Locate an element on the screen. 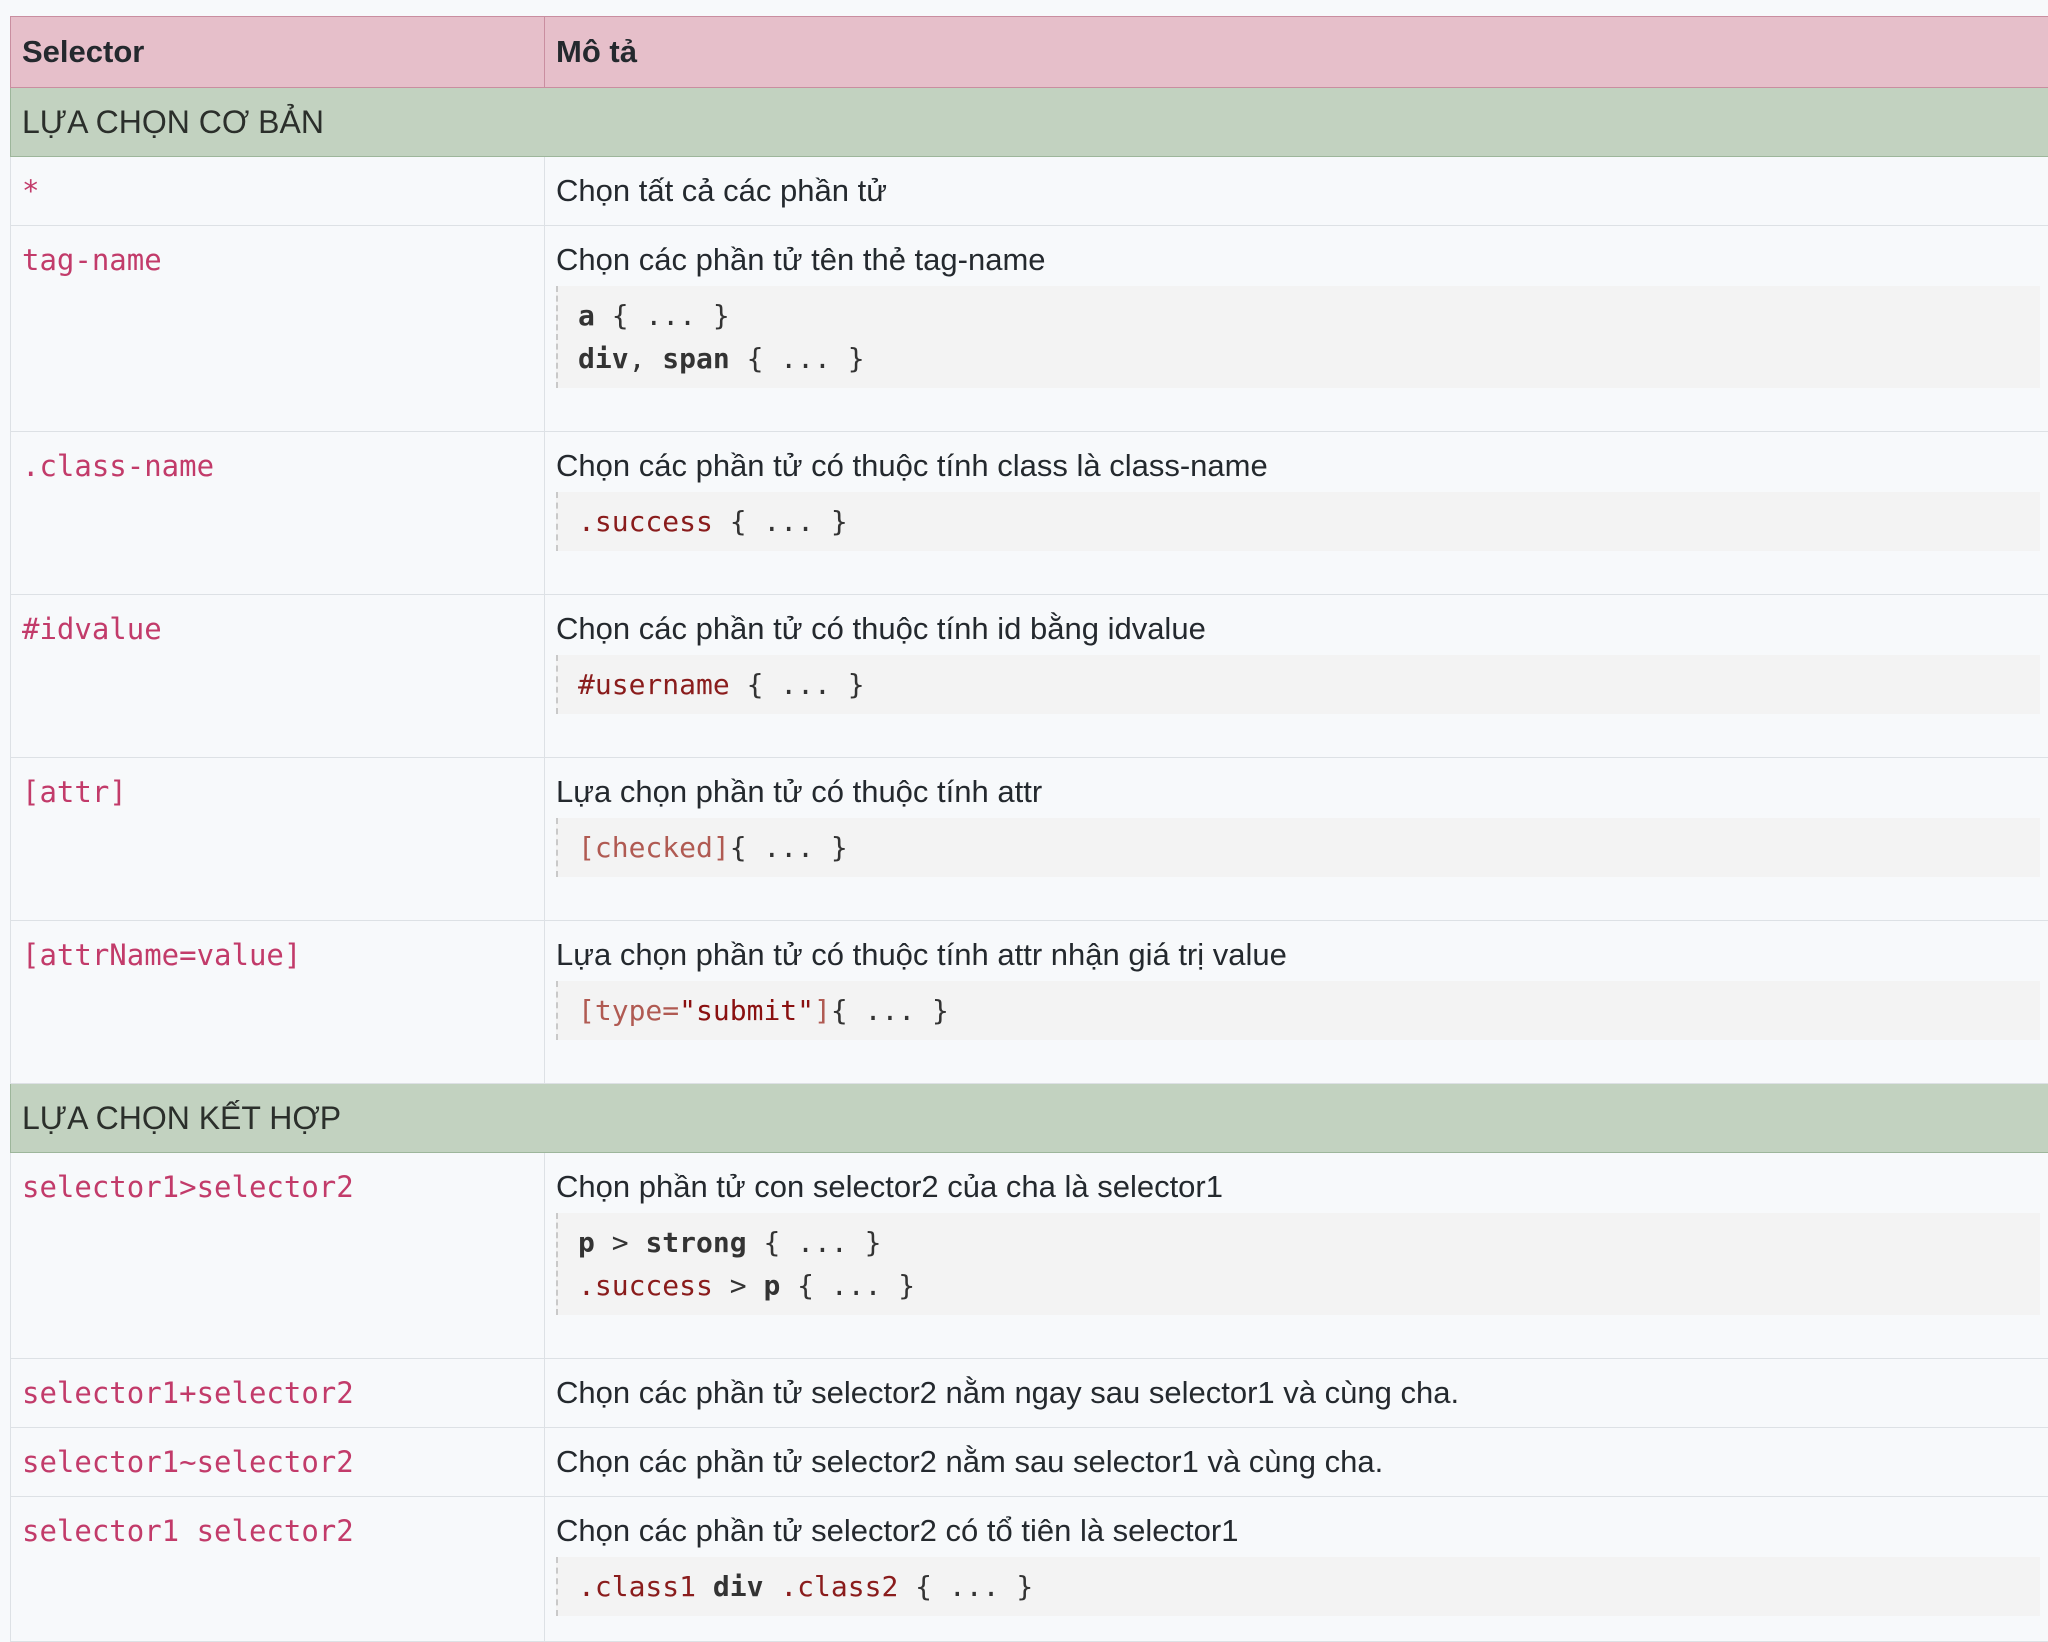 This screenshot has height=1642, width=2048. code-token: a is located at coordinates (586, 315).